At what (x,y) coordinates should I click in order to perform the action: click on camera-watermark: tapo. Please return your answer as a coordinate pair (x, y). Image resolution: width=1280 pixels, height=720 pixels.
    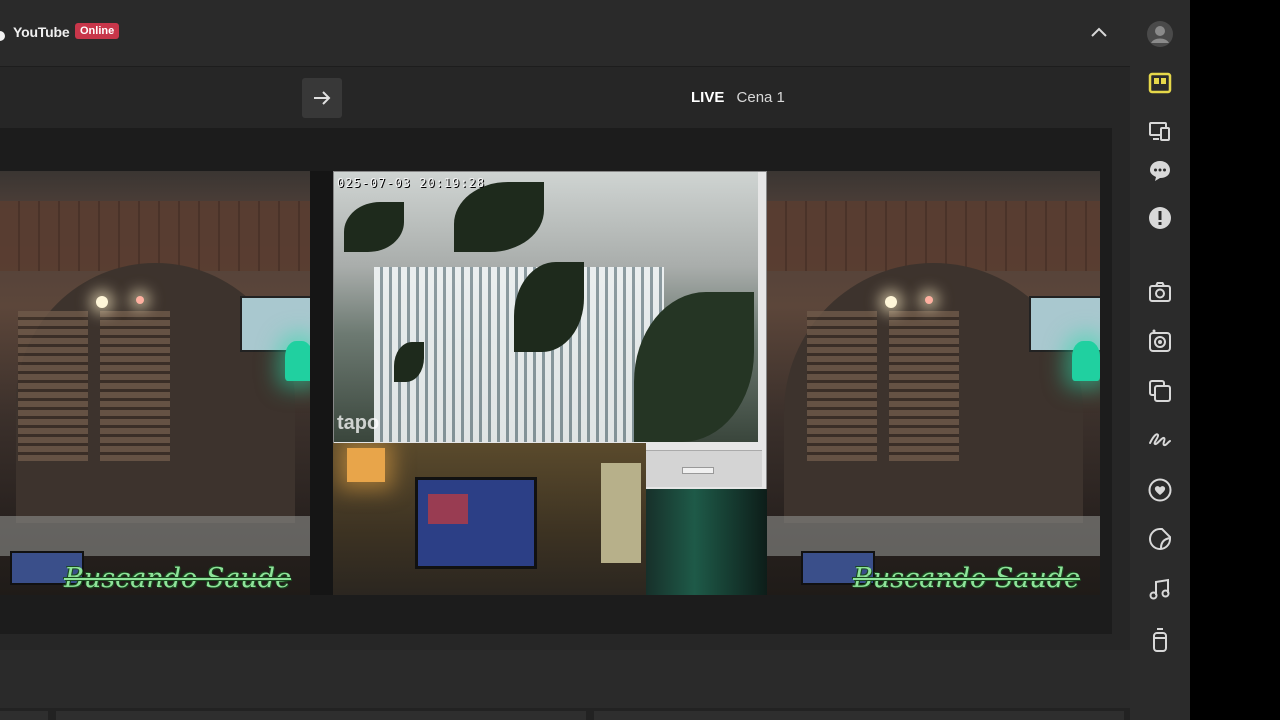
    Looking at the image, I should click on (358, 423).